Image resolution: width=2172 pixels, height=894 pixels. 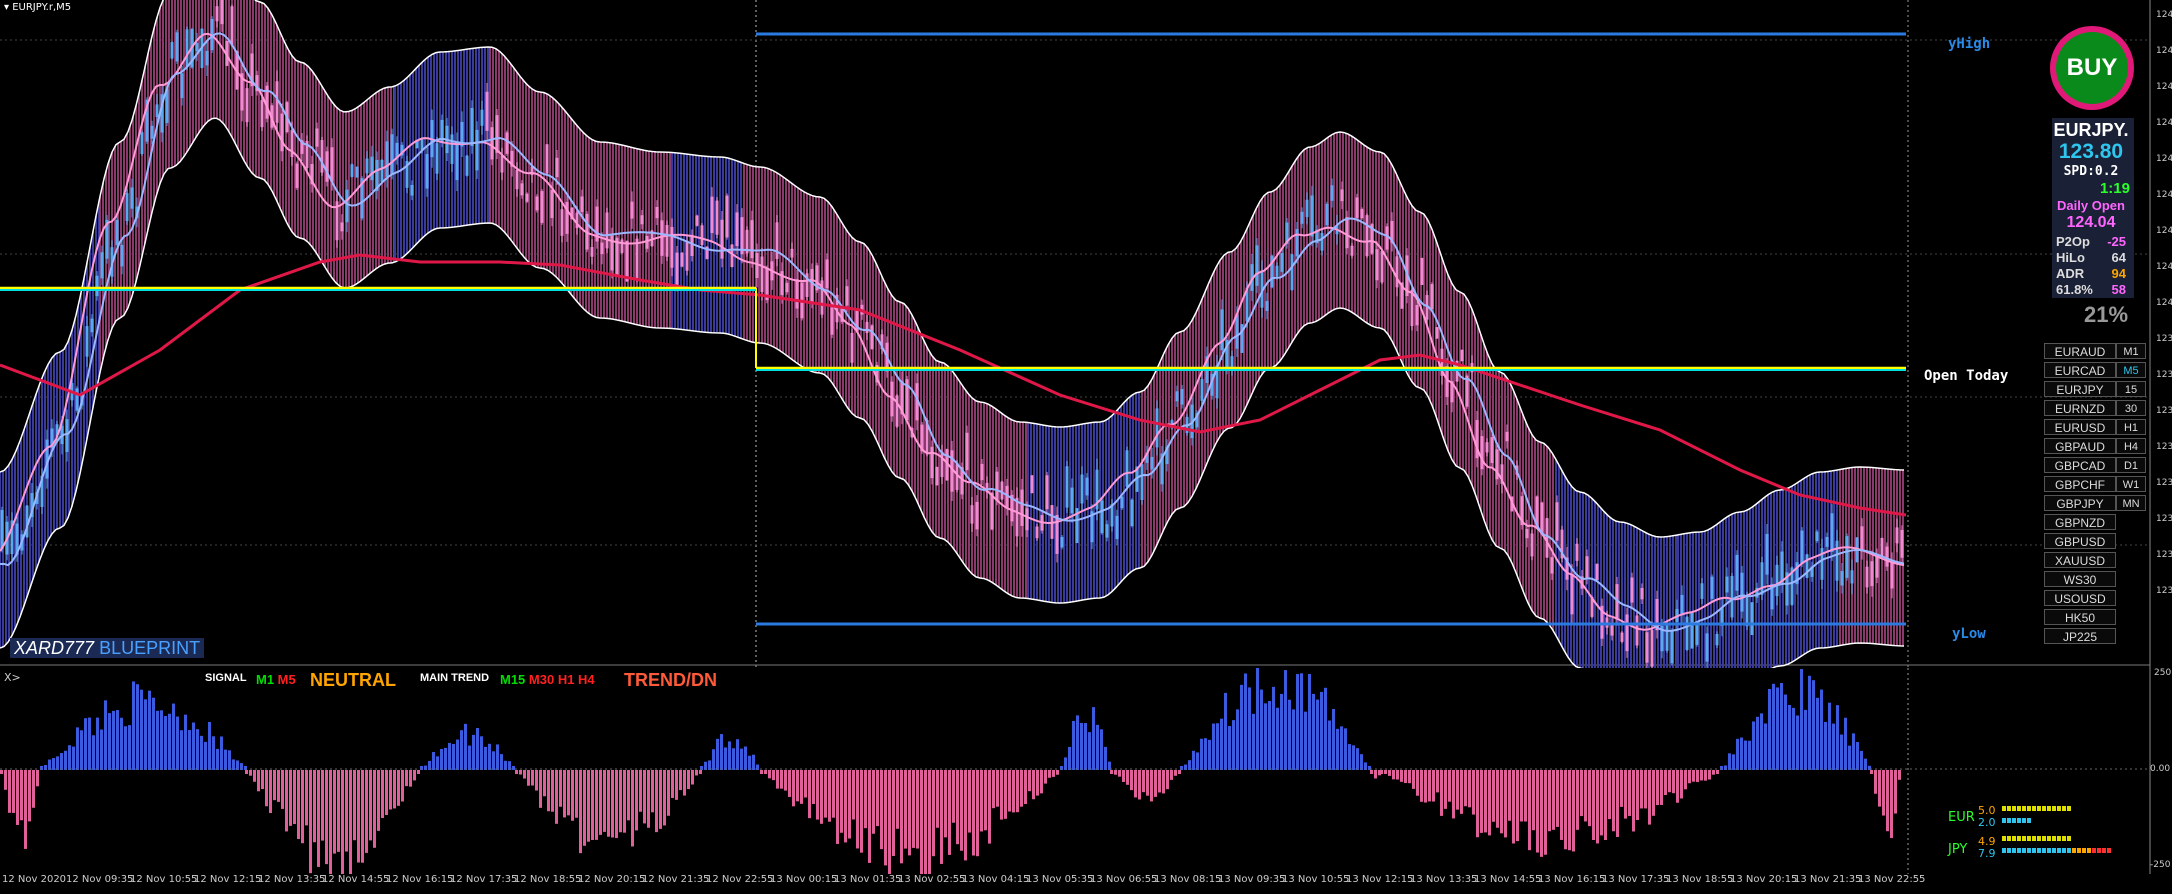 I want to click on timeframe-button-15: 15, so click(x=2131, y=389).